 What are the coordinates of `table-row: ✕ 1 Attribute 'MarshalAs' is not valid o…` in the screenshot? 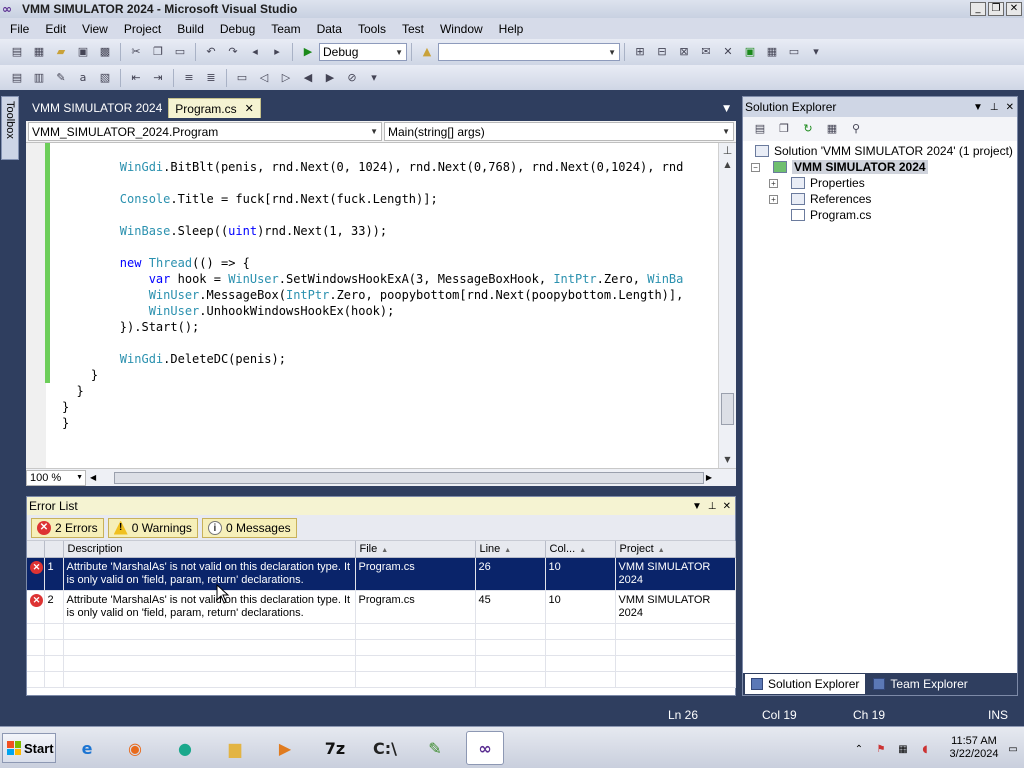 It's located at (381, 574).